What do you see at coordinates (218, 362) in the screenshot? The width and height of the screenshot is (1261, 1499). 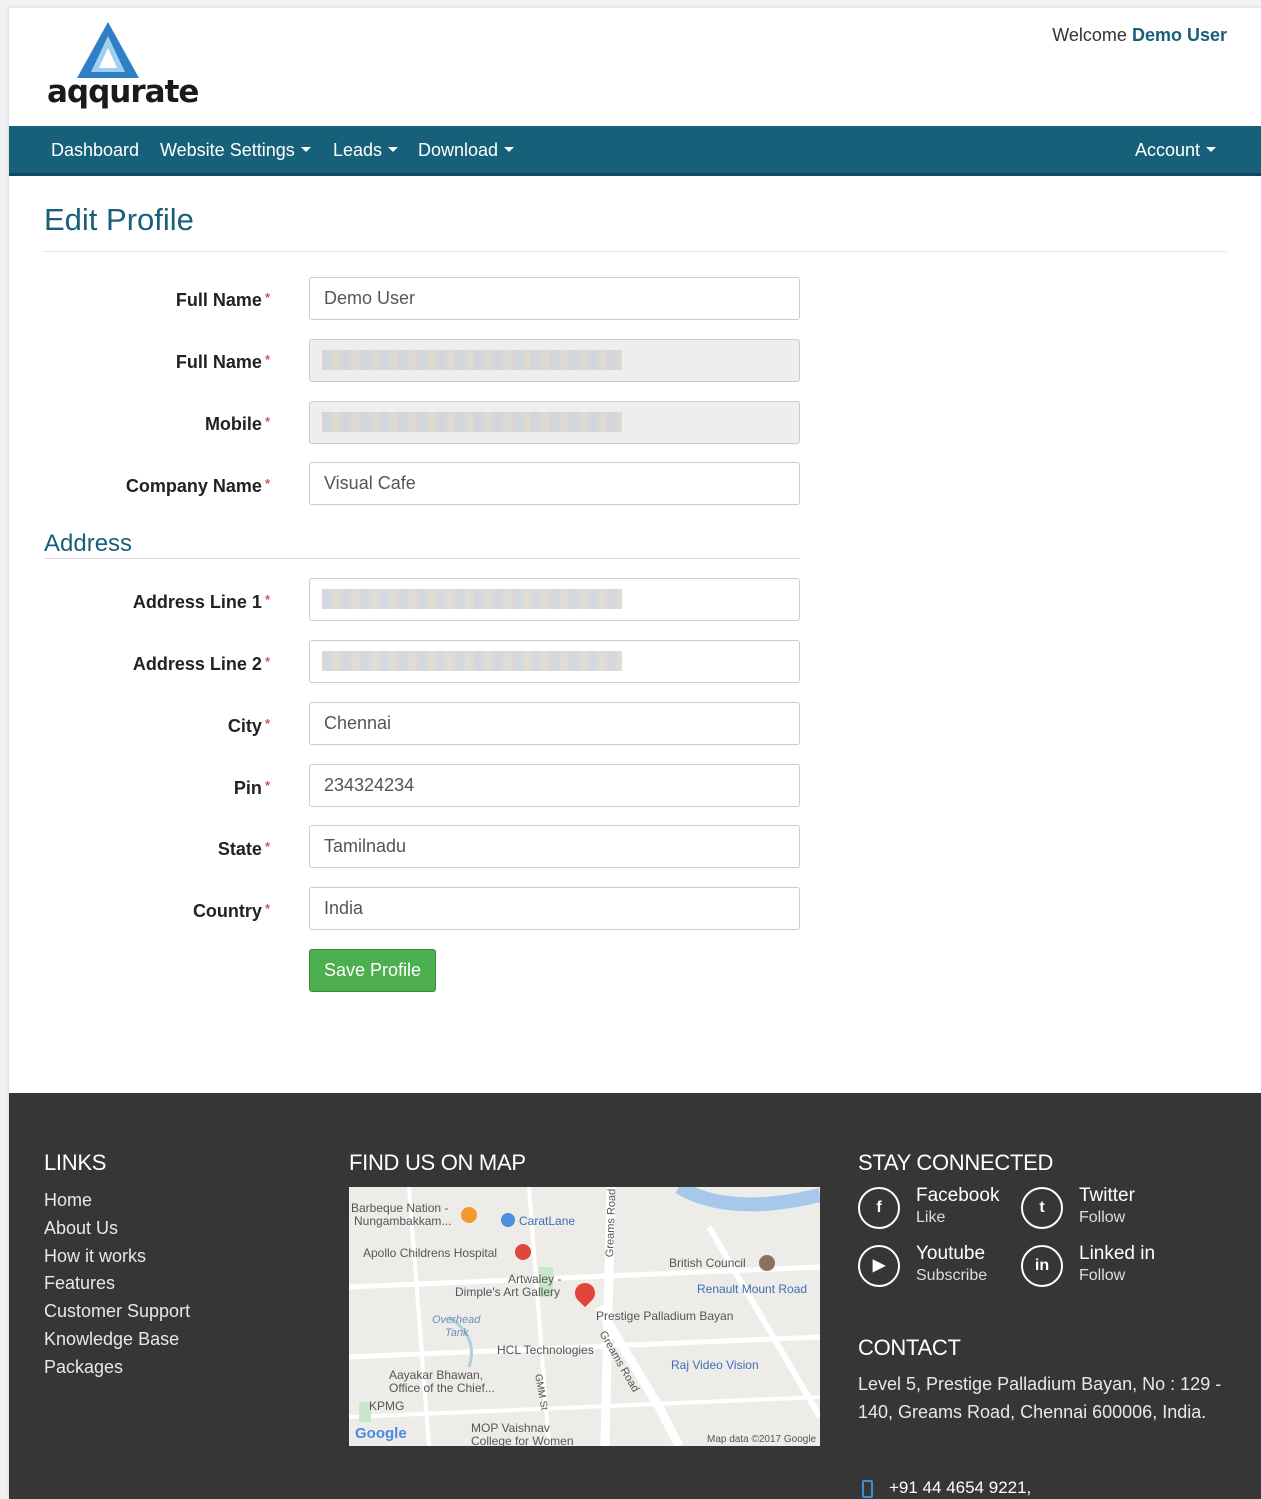 I see `full-name-2-label-text: Full Name` at bounding box center [218, 362].